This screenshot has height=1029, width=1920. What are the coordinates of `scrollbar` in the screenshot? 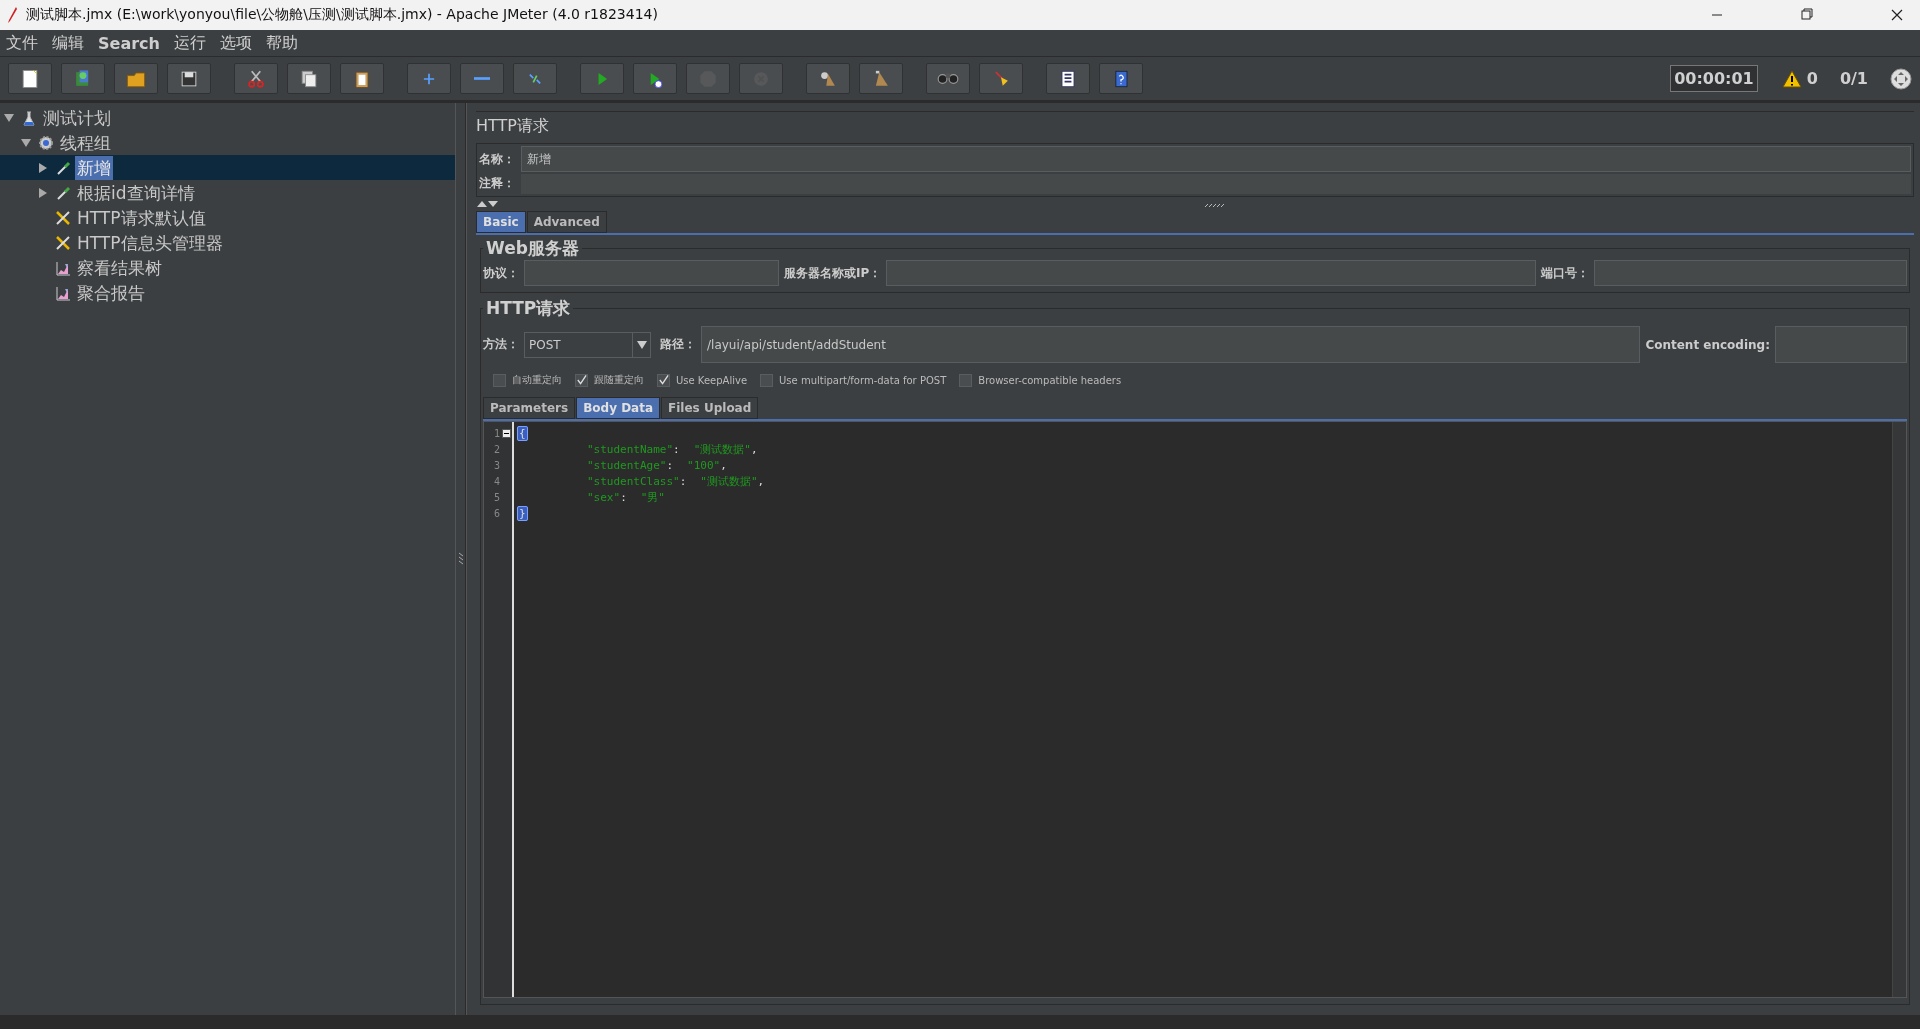 It's located at (1899, 709).